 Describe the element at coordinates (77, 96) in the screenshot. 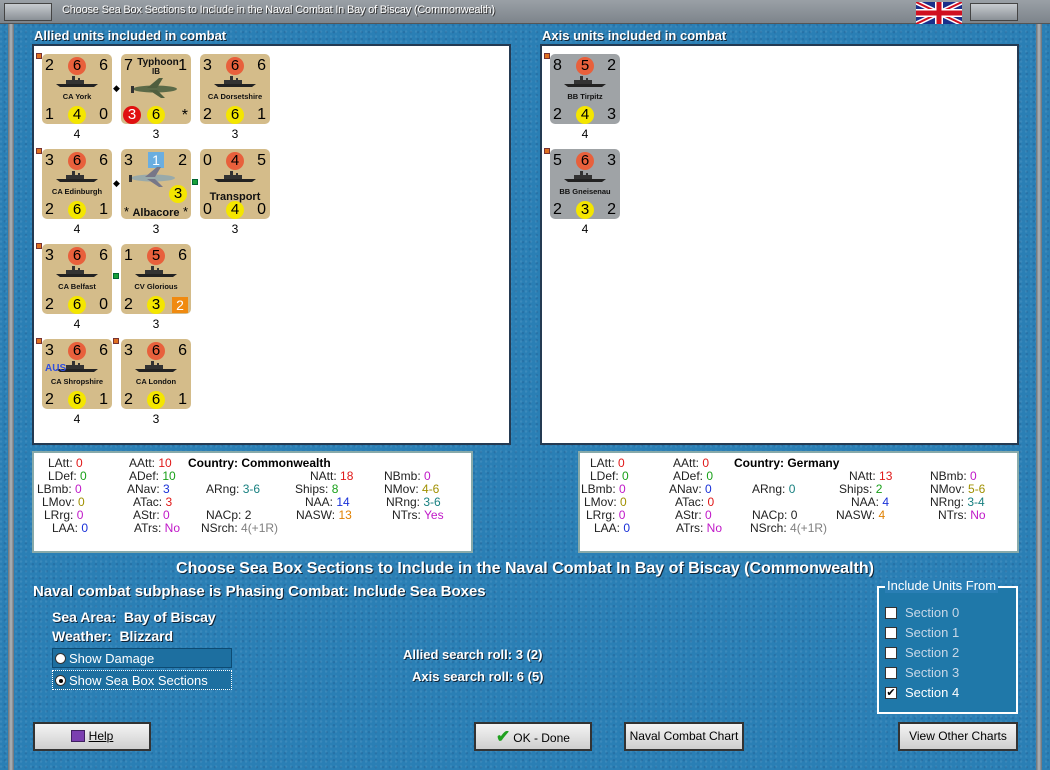

I see `counter-unit-name: CA York` at that location.